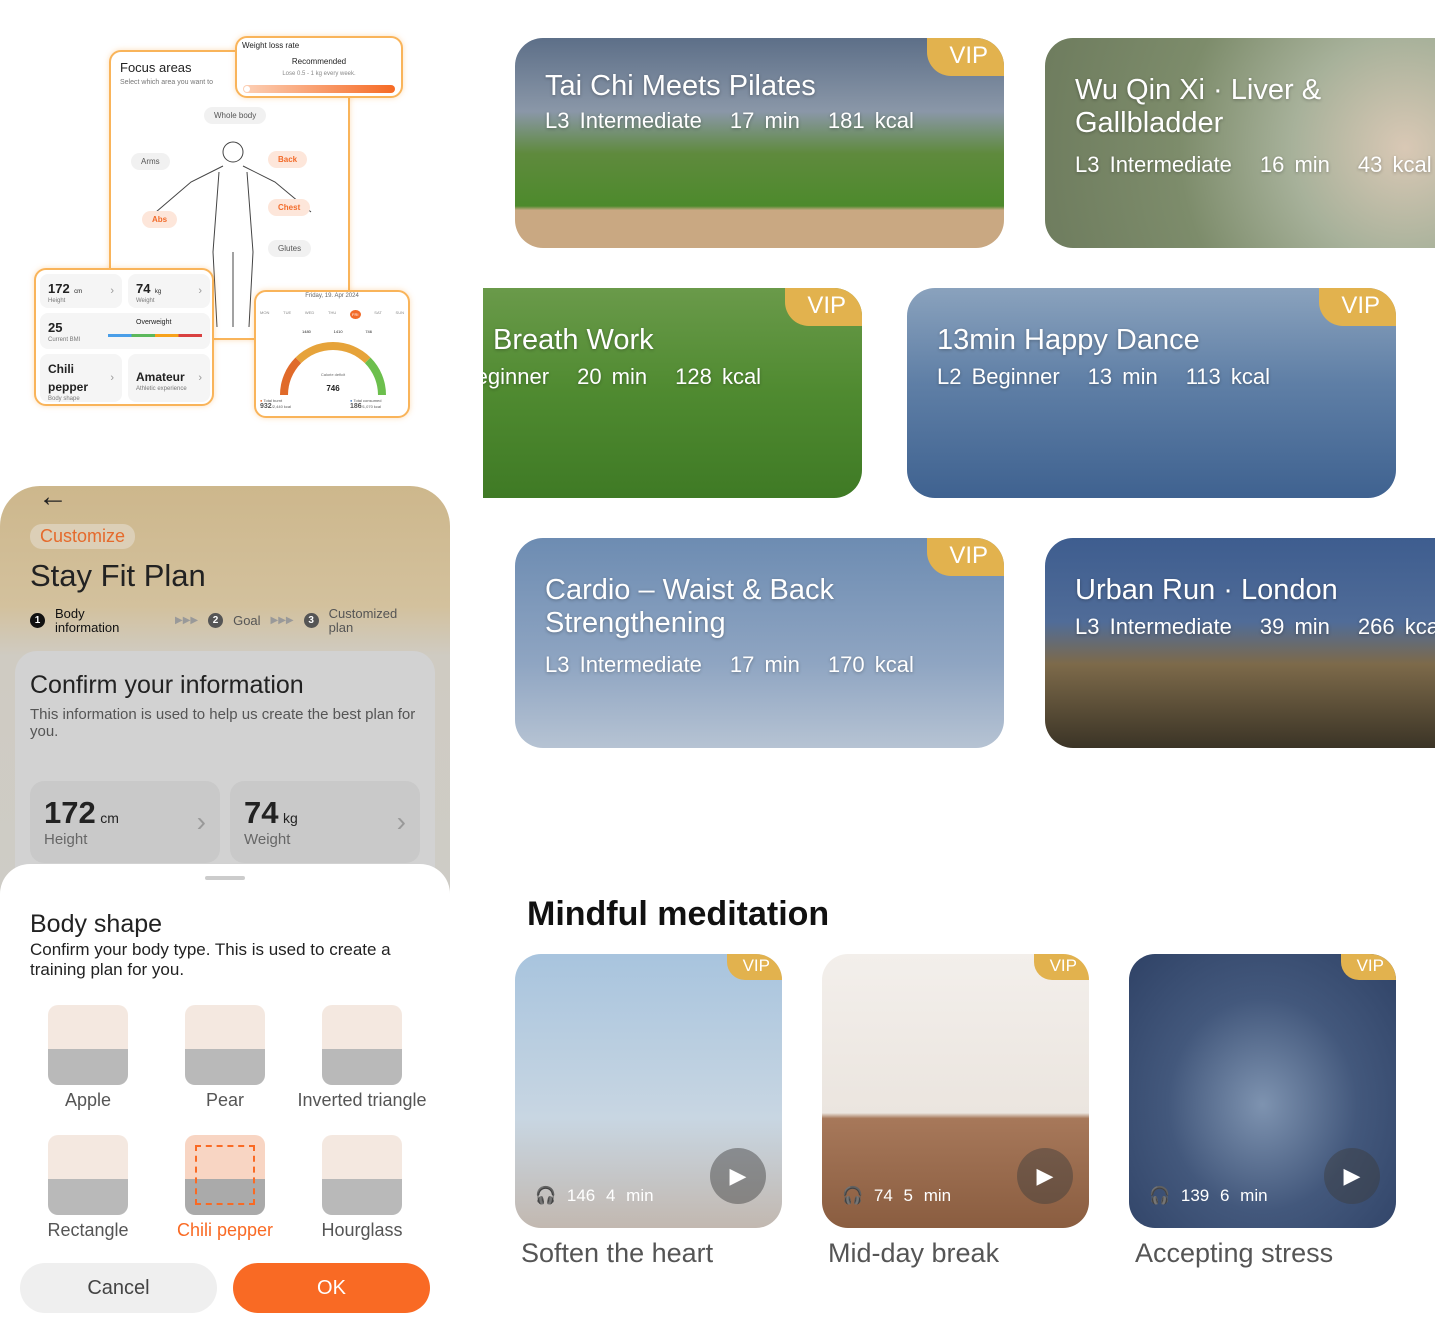 The width and height of the screenshot is (1435, 1329). Describe the element at coordinates (169, 378) in the screenshot. I see `experience-cell: Amateur Athletic experience ›` at that location.